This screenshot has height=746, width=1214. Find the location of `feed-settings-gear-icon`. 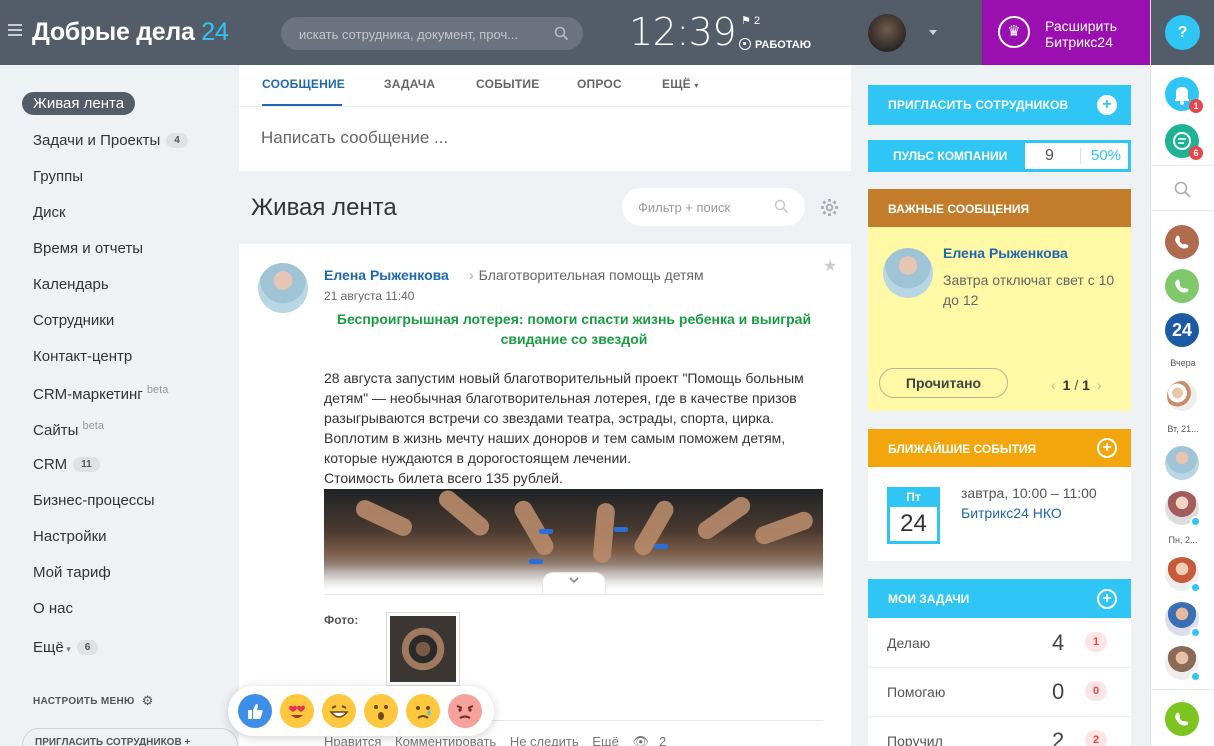

feed-settings-gear-icon is located at coordinates (829, 210).